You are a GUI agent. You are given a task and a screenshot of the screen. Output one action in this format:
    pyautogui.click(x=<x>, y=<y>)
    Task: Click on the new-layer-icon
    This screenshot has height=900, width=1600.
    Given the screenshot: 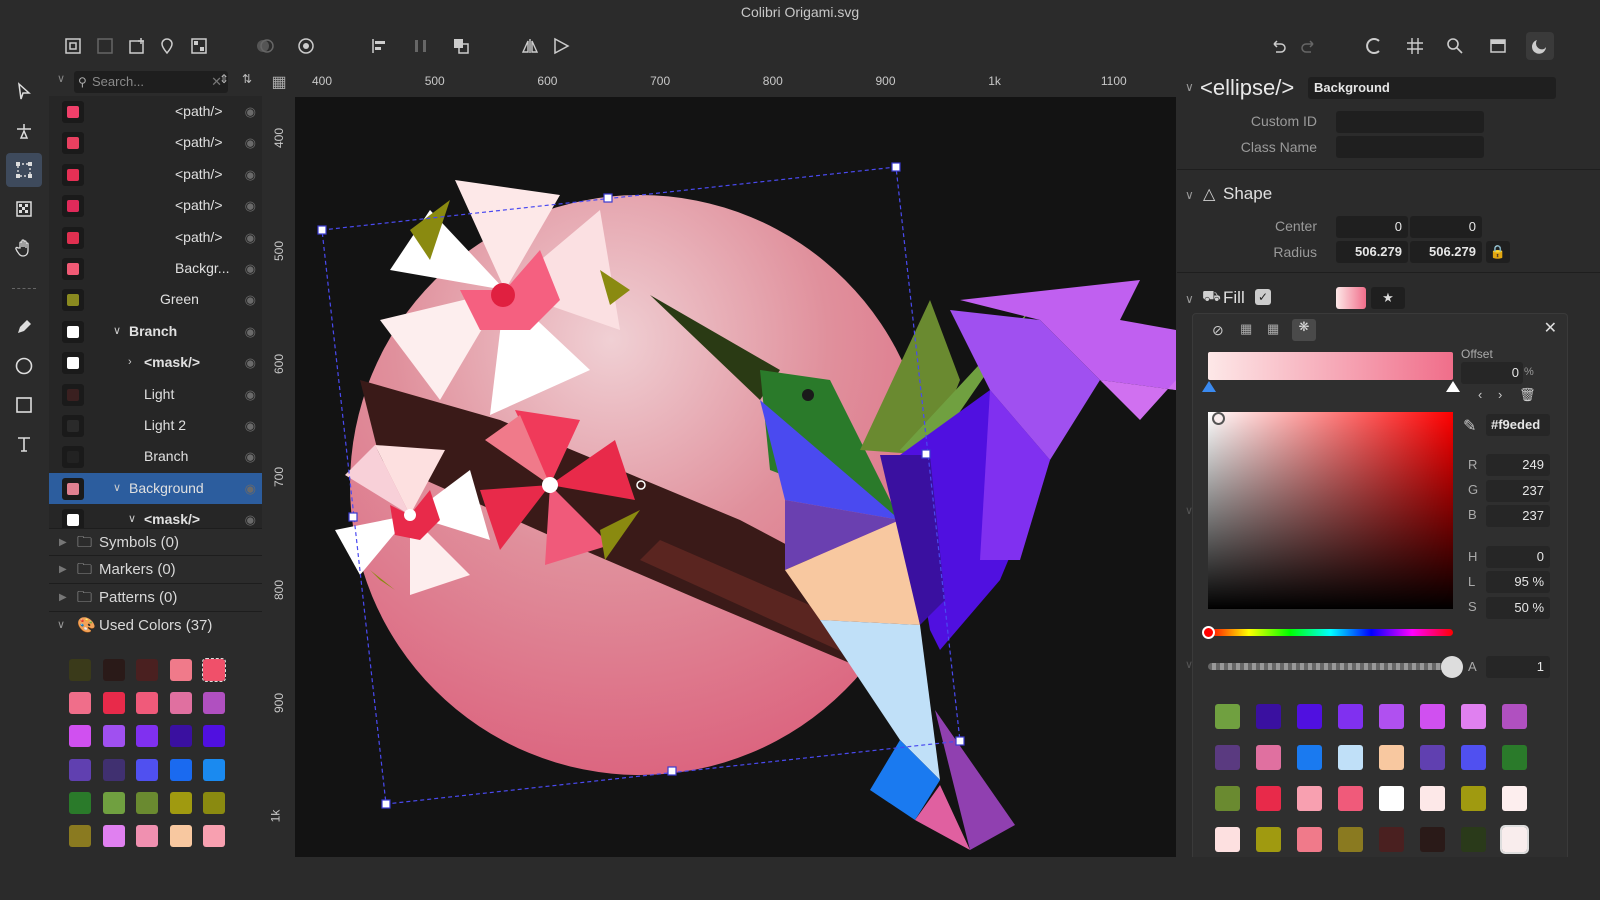 What is the action you would take?
    pyautogui.click(x=137, y=46)
    